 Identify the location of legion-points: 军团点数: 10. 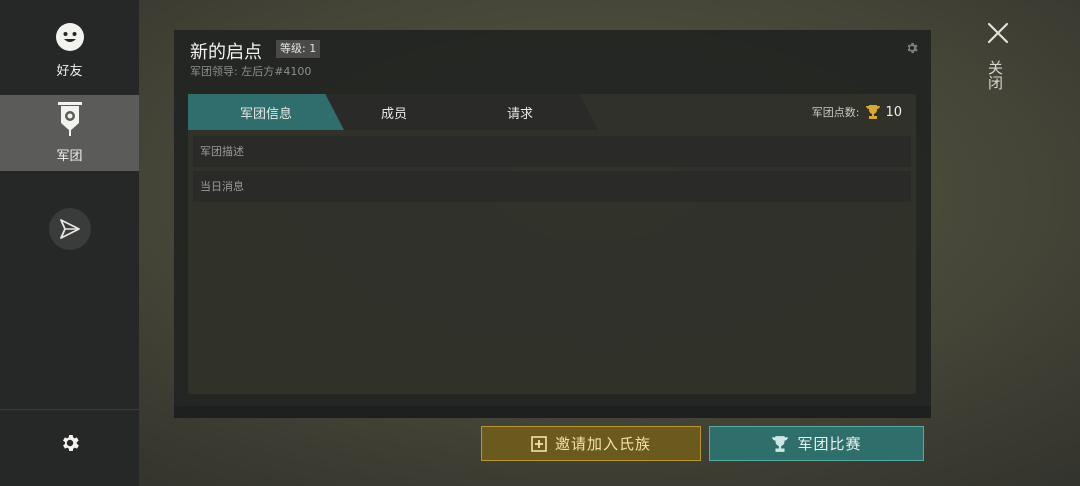
(857, 112).